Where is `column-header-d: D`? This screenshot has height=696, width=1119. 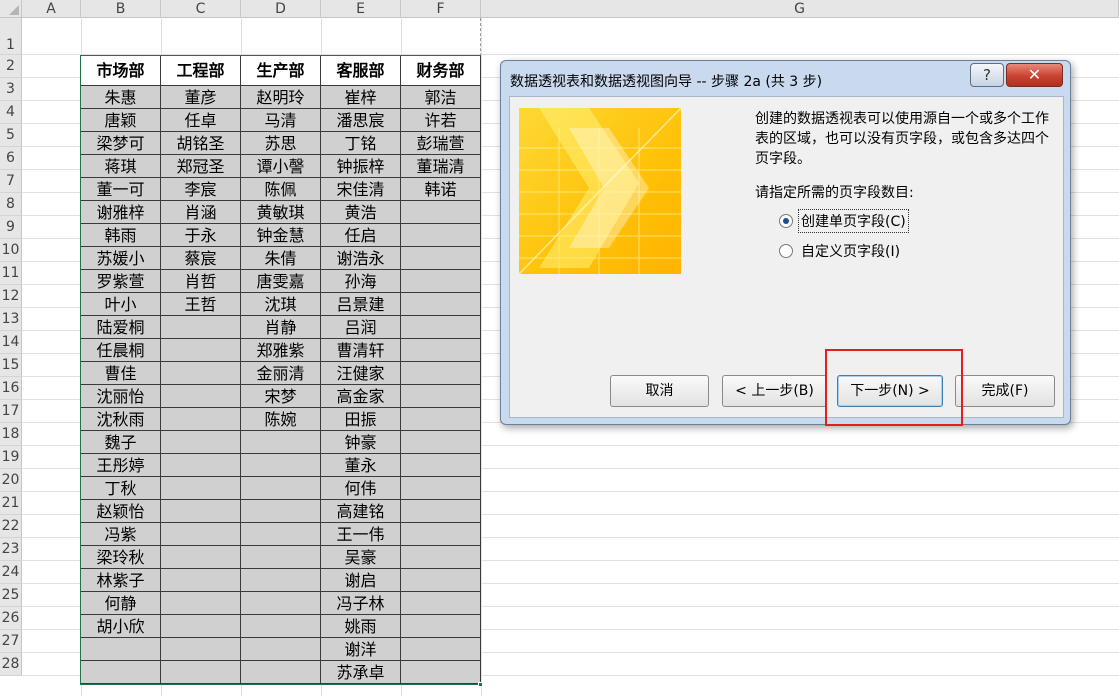
column-header-d: D is located at coordinates (281, 9).